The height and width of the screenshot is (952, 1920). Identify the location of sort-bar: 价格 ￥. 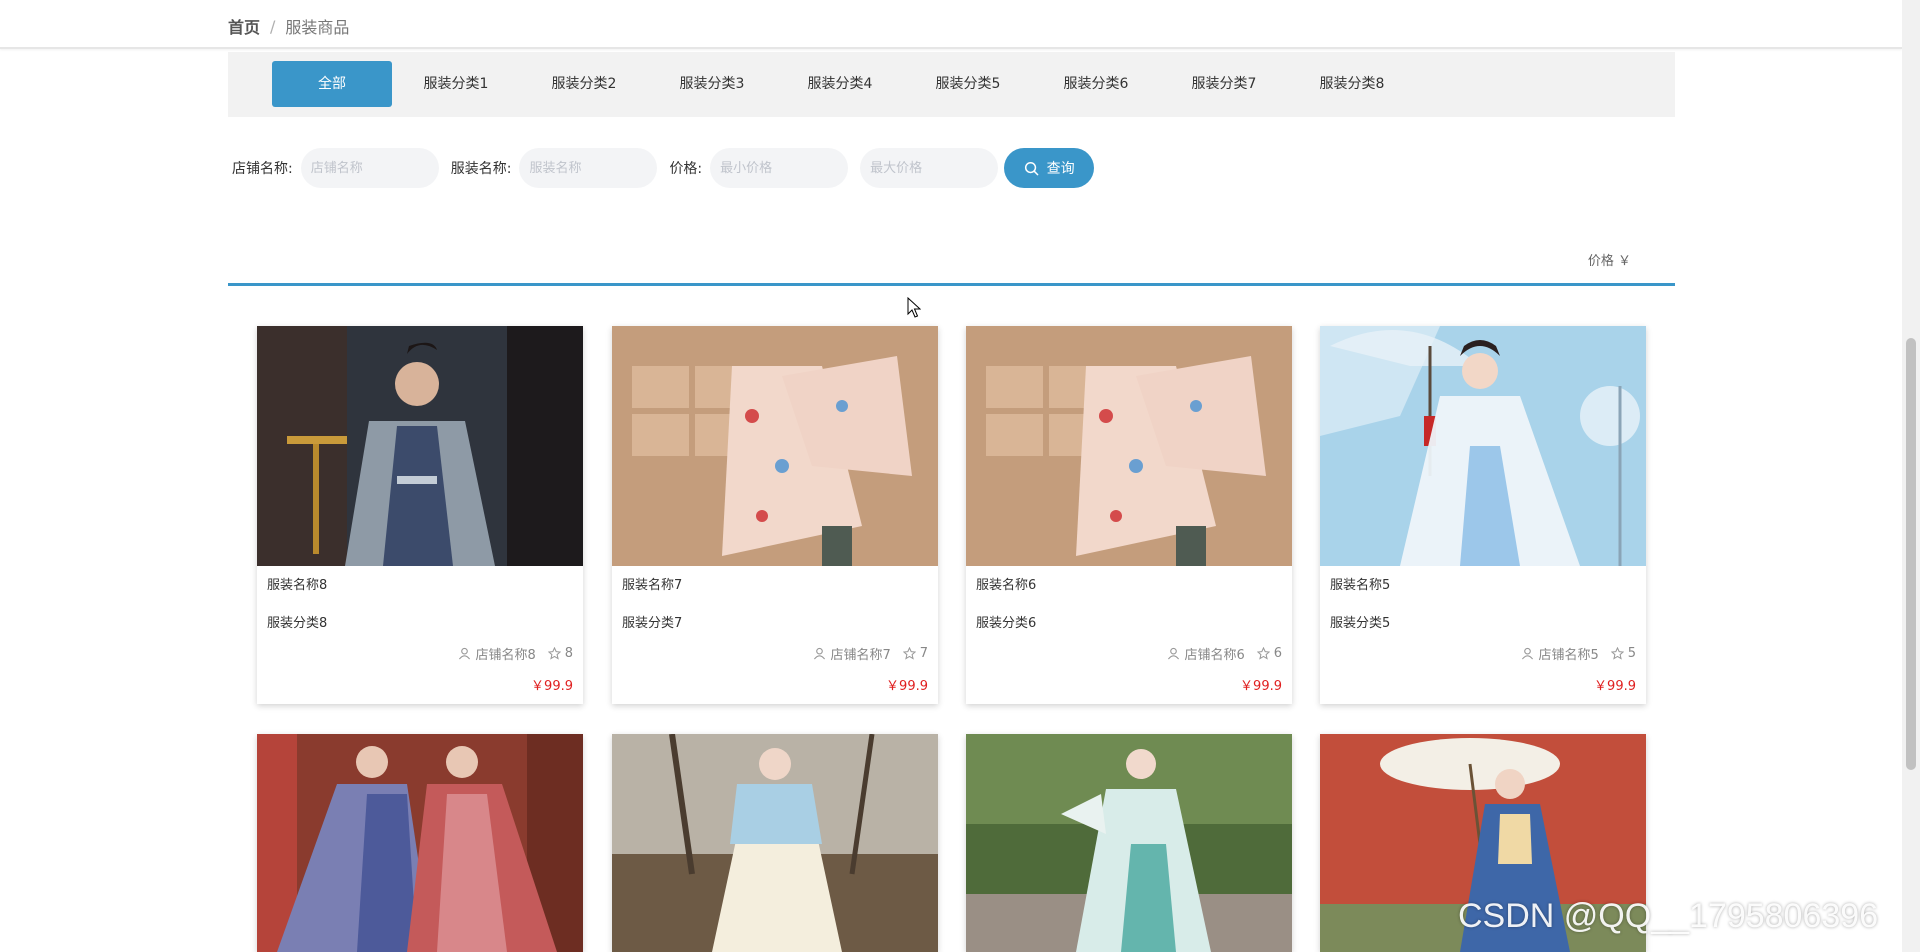
(951, 262).